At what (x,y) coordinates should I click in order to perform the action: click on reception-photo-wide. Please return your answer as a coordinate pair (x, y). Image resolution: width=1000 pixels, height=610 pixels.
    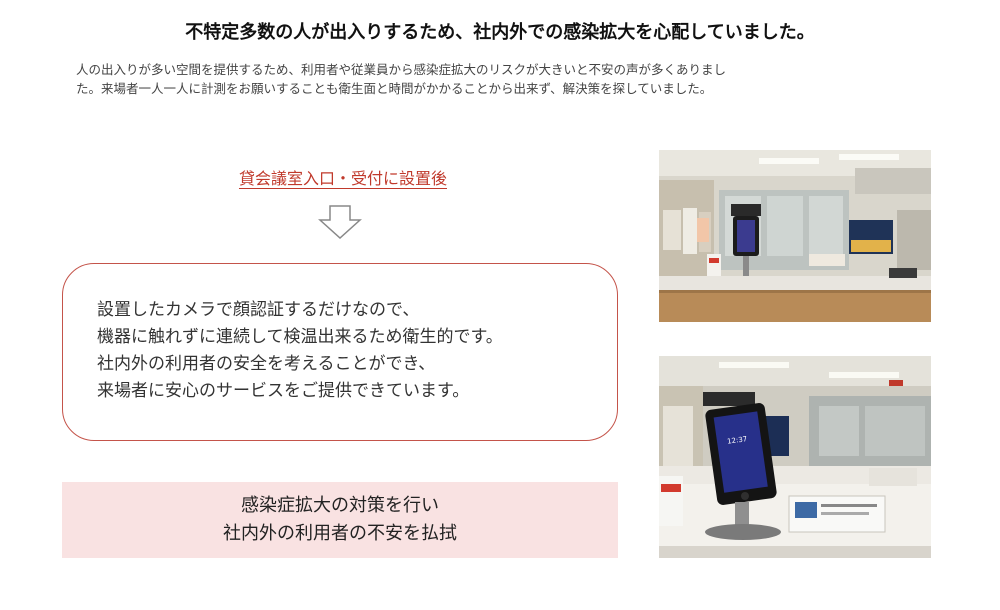
    Looking at the image, I should click on (795, 236).